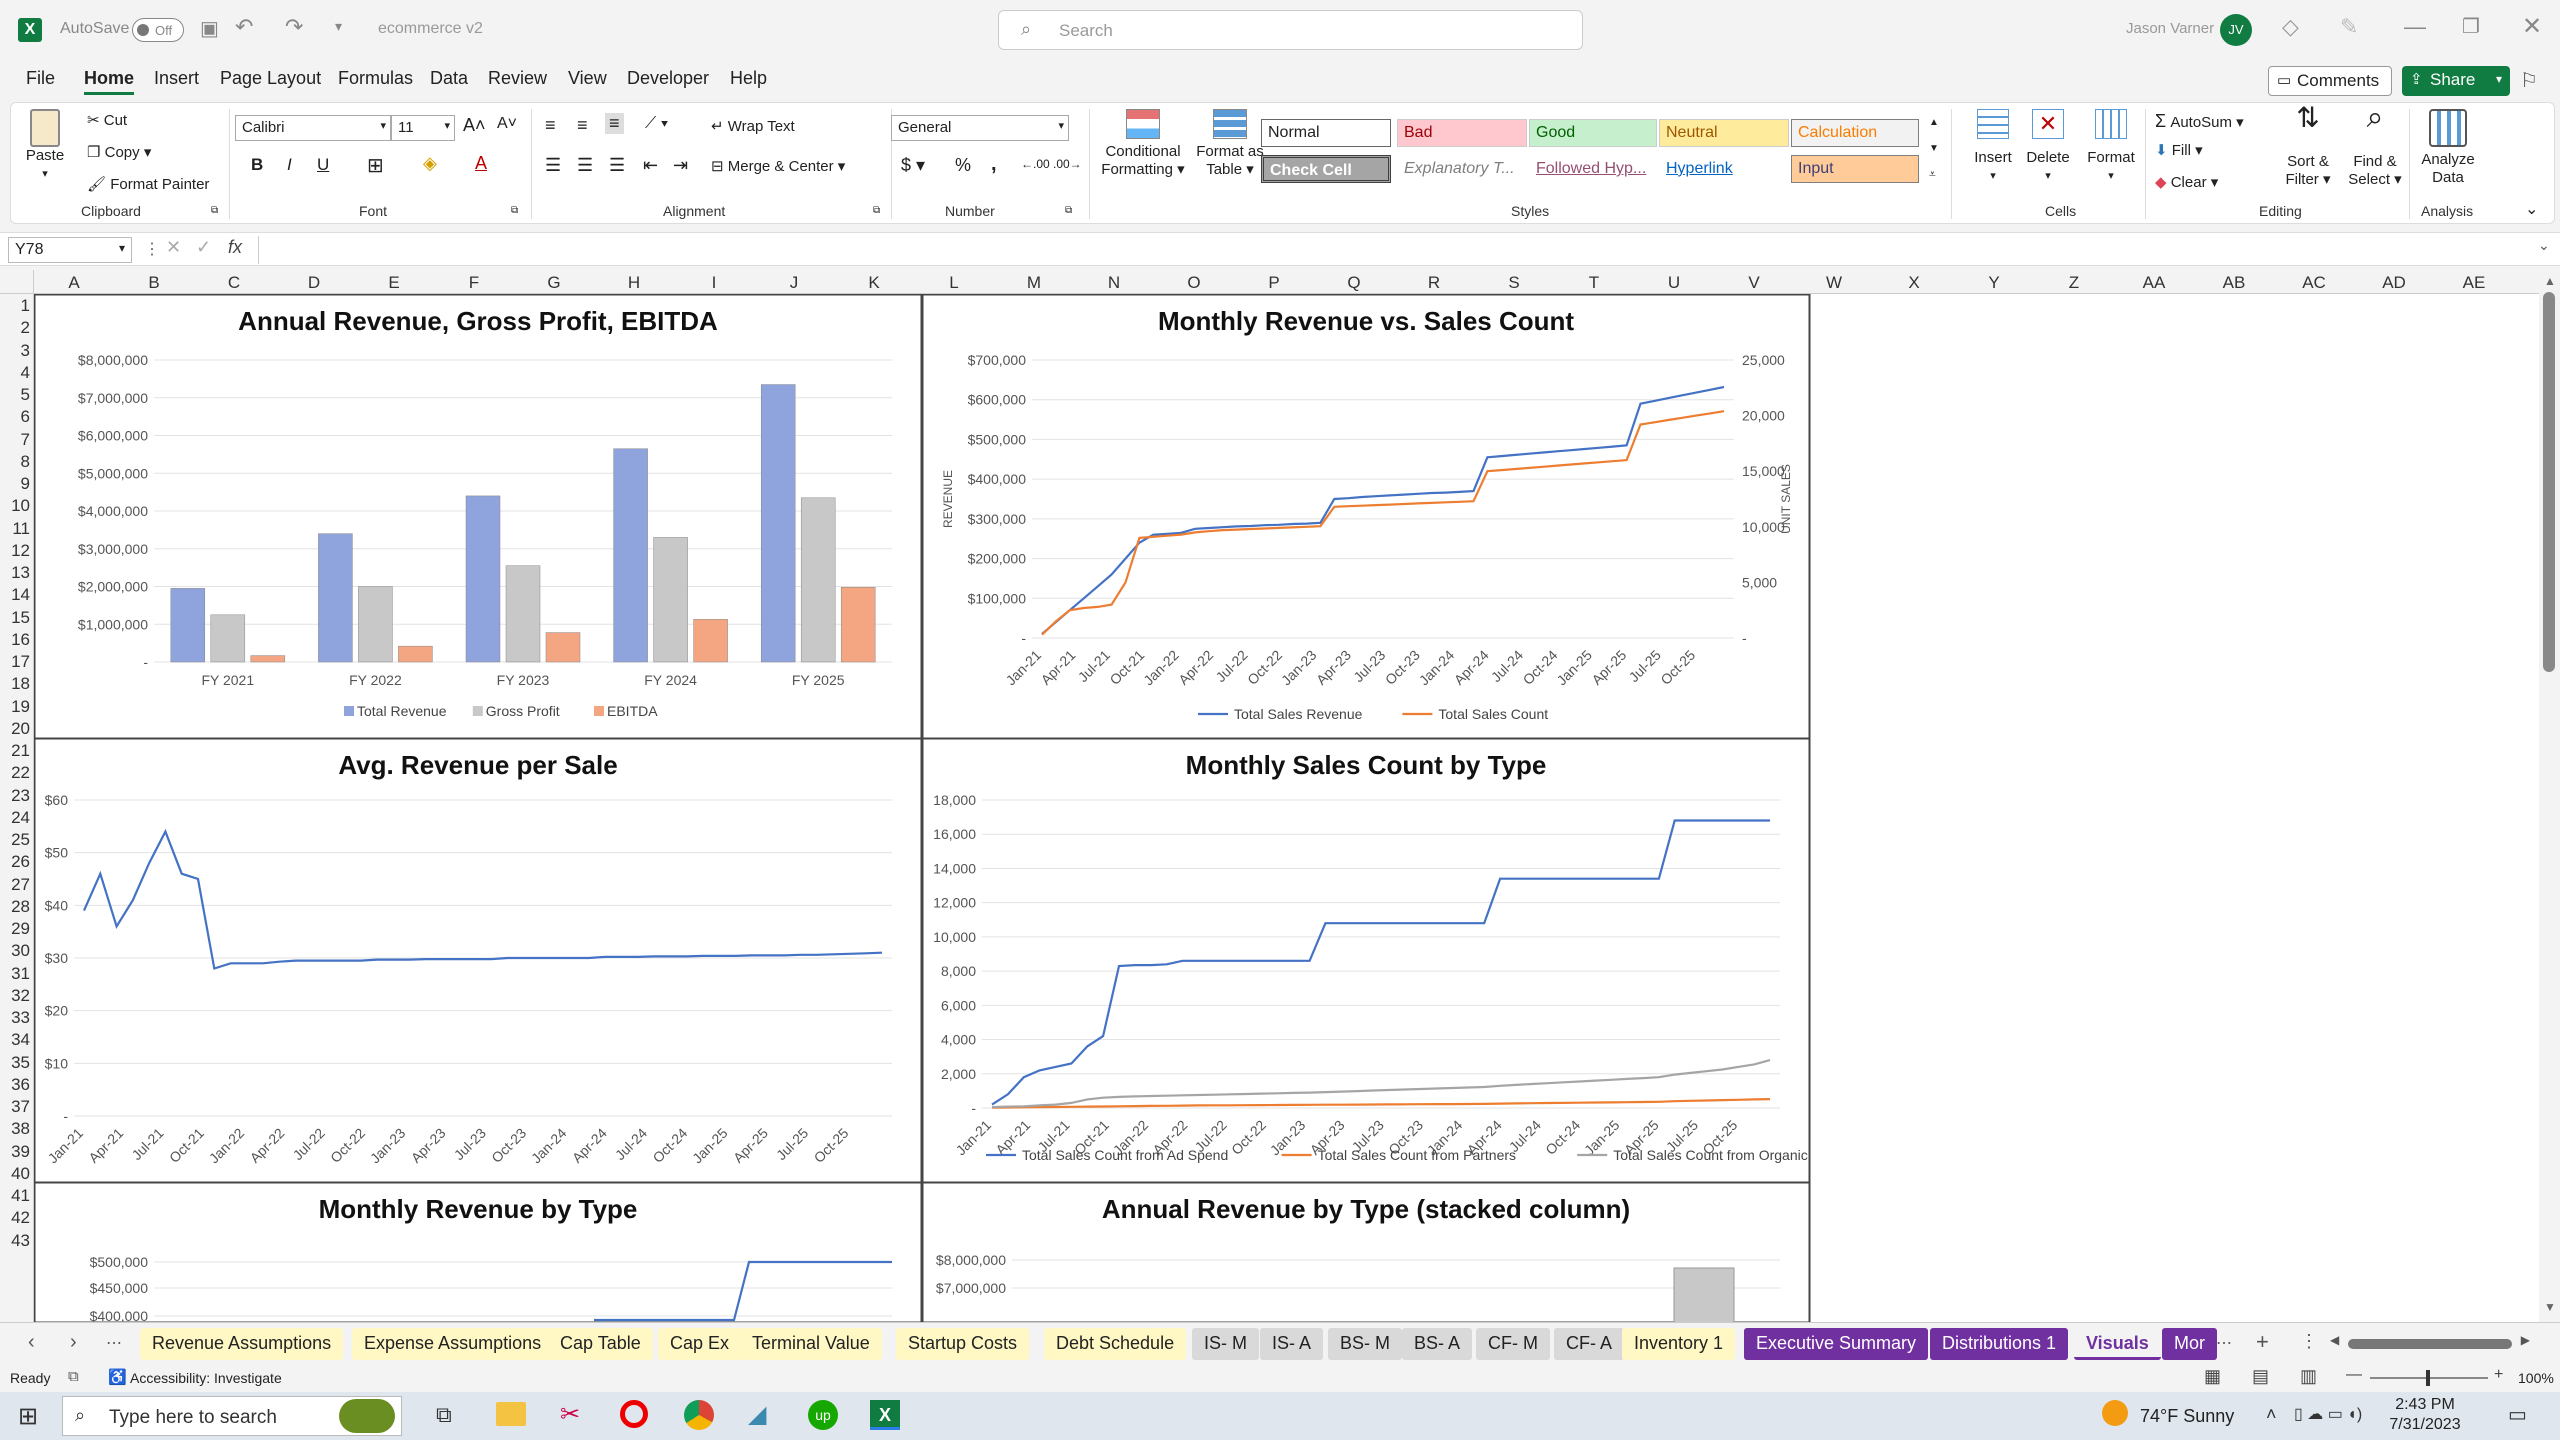 The height and width of the screenshot is (1440, 2560). Describe the element at coordinates (1932, 174) in the screenshot. I see `styles-more-icon: ⩡` at that location.